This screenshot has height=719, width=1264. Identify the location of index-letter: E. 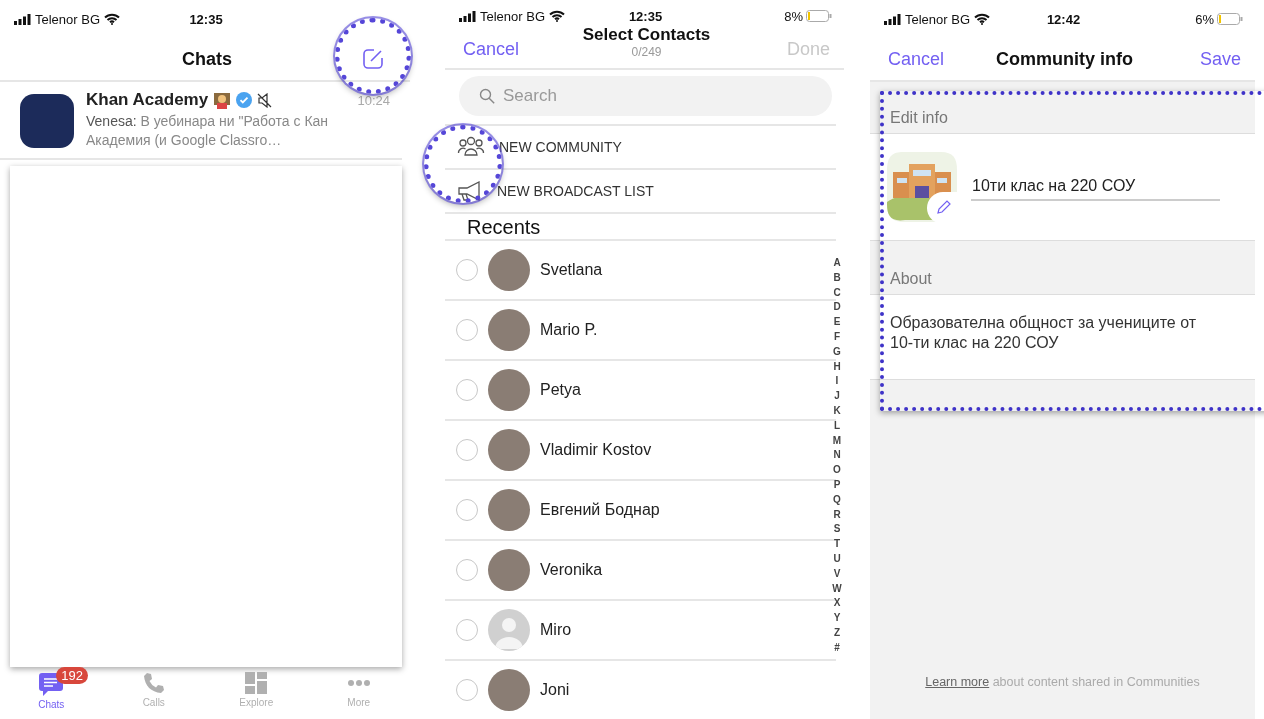
(837, 322).